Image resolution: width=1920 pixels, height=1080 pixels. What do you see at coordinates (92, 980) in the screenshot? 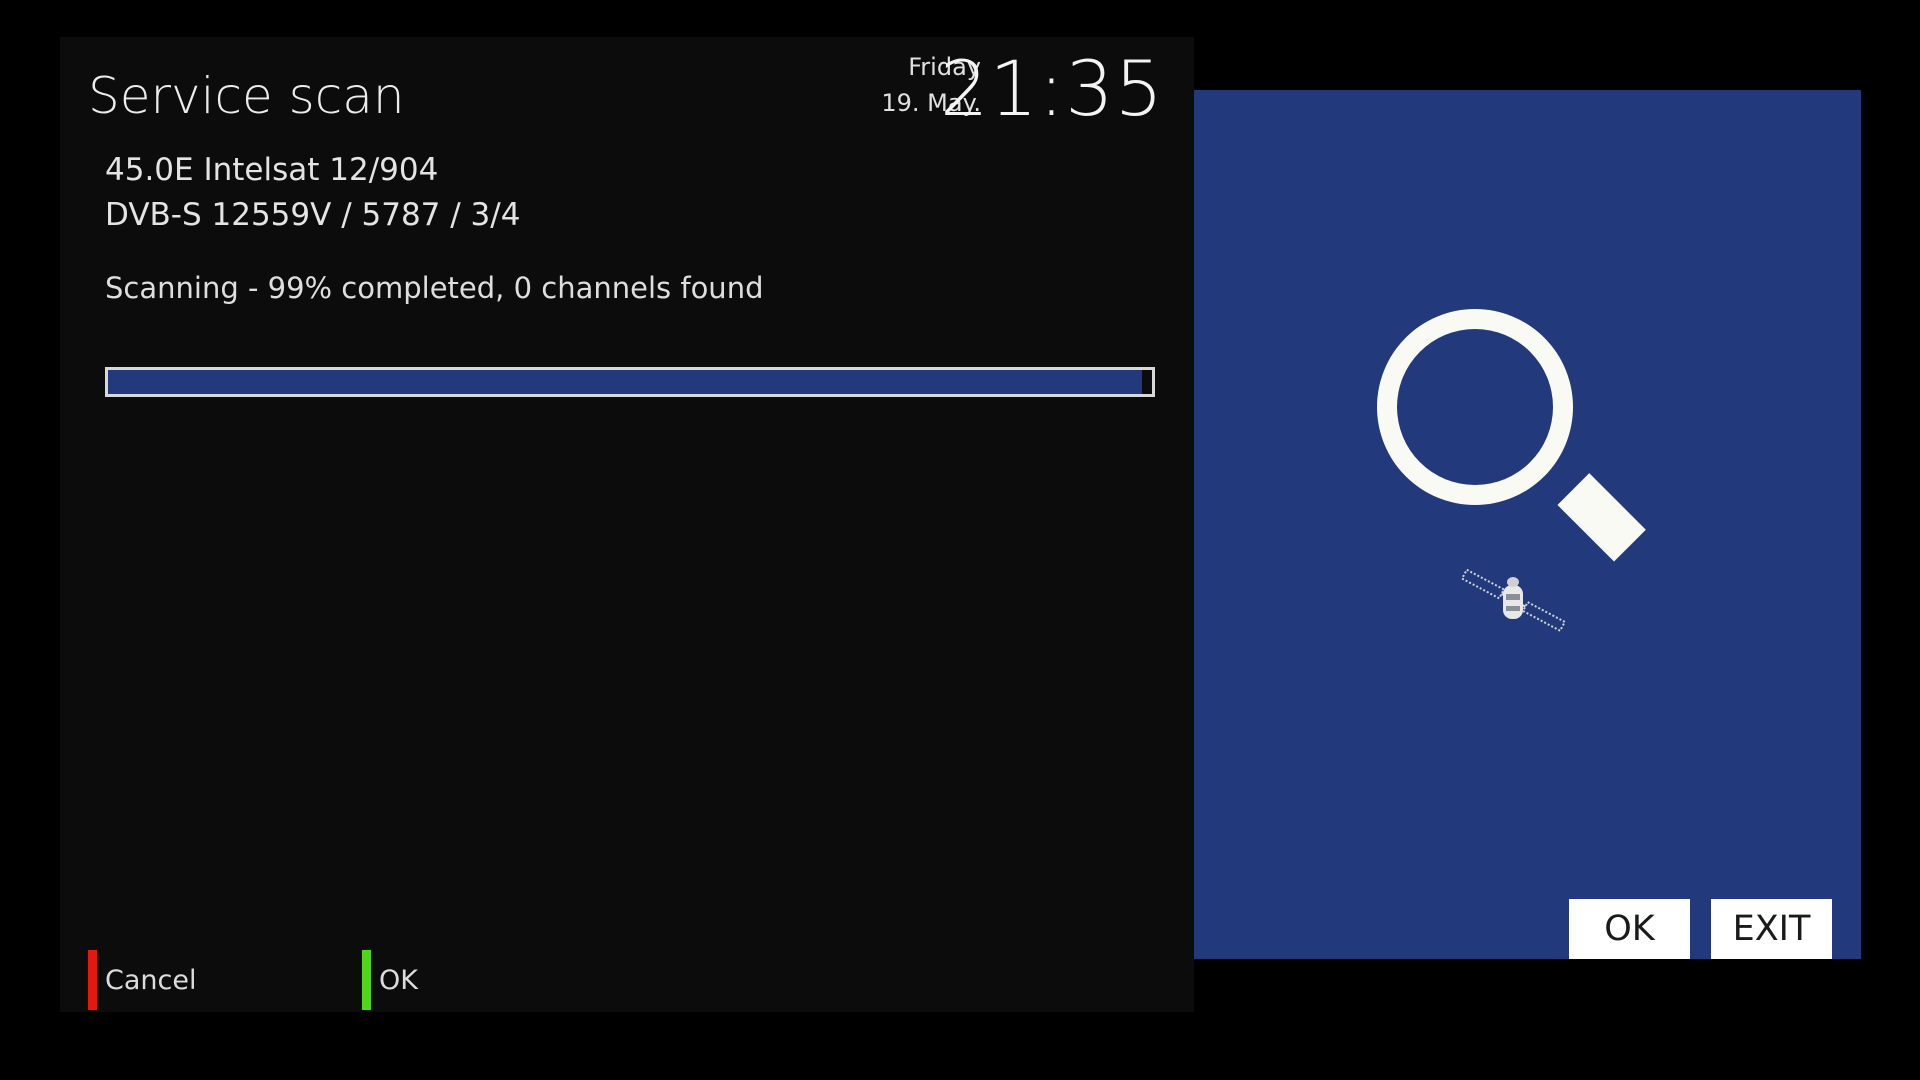
I see `red-key-indicator` at bounding box center [92, 980].